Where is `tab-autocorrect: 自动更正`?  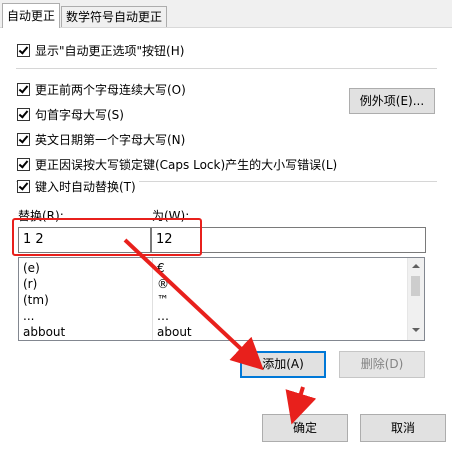 tab-autocorrect: 自动更正 is located at coordinates (31, 15).